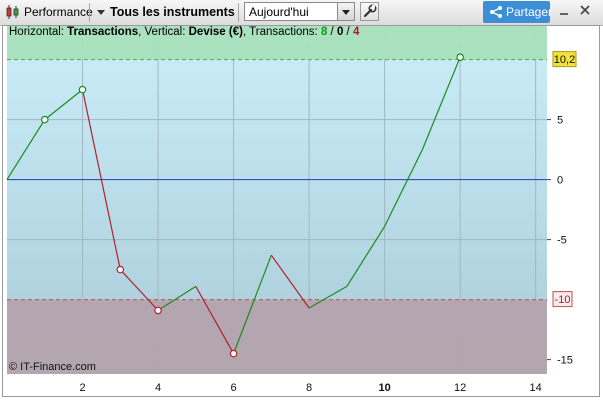 The width and height of the screenshot is (603, 401). Describe the element at coordinates (38, 32) in the screenshot. I see `legend-horizontal-prefix: Horizontal:` at that location.